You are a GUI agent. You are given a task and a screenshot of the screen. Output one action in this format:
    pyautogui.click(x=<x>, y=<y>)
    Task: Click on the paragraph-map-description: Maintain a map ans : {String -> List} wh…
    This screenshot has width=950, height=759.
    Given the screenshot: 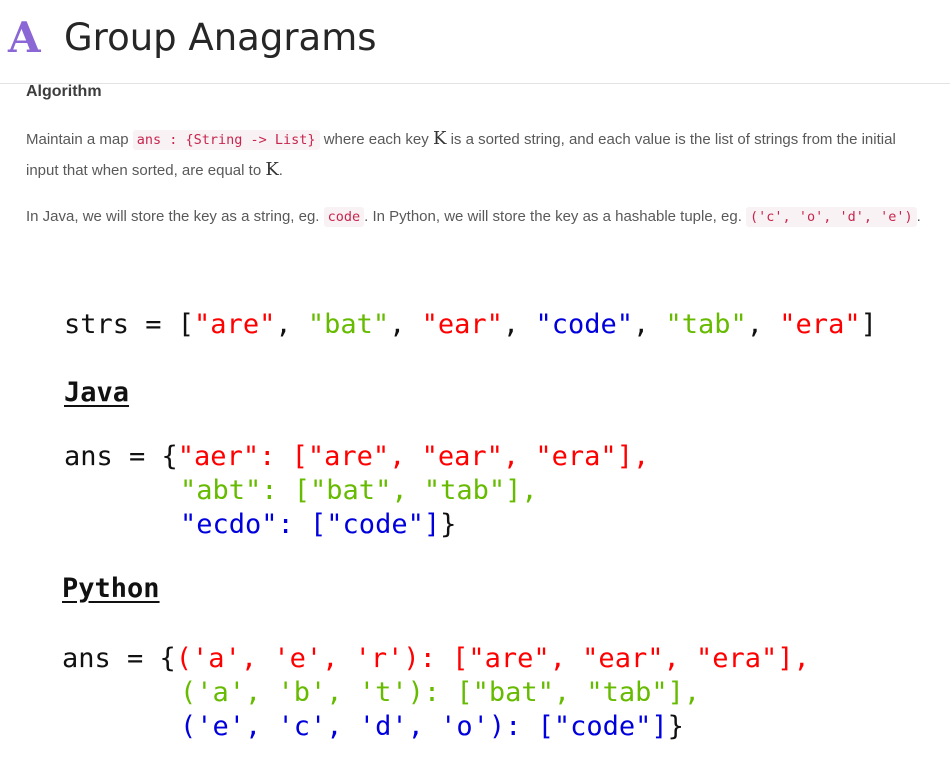 What is the action you would take?
    pyautogui.click(x=478, y=155)
    